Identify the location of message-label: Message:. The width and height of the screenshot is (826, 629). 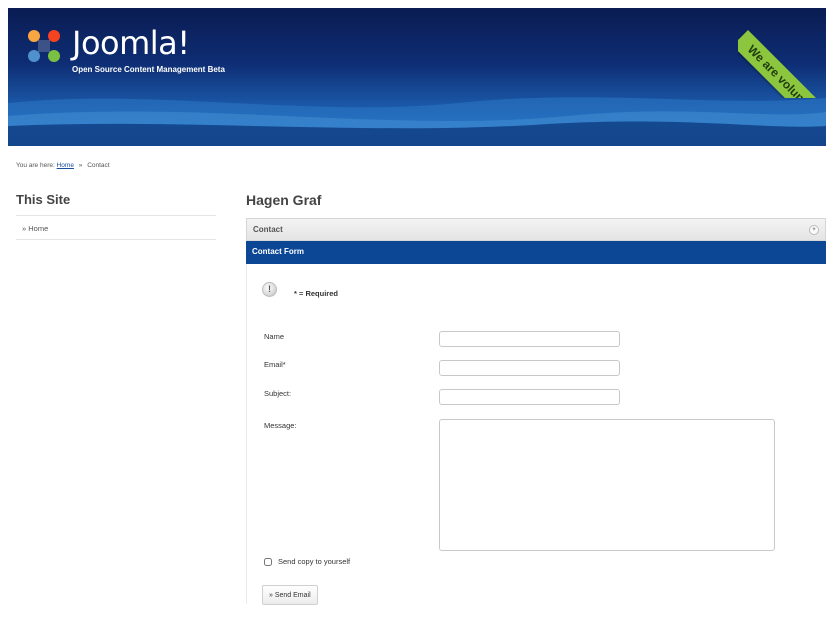
(280, 425).